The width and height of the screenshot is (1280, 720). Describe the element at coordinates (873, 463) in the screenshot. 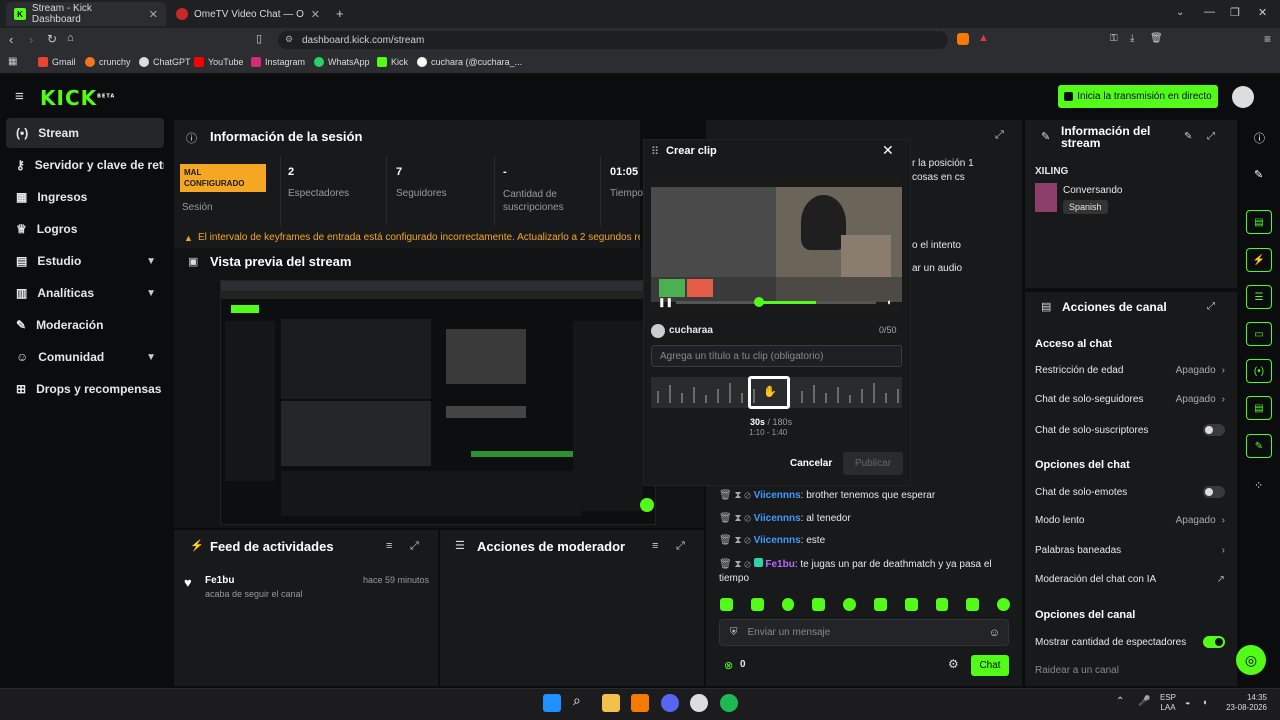

I see `publish-button: Publicar` at that location.